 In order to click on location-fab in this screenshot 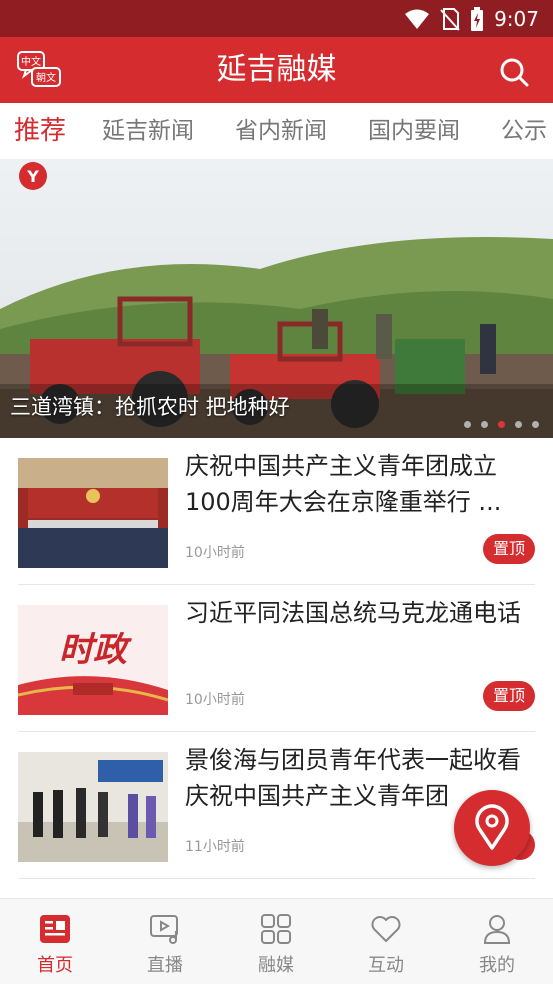, I will do `click(492, 828)`.